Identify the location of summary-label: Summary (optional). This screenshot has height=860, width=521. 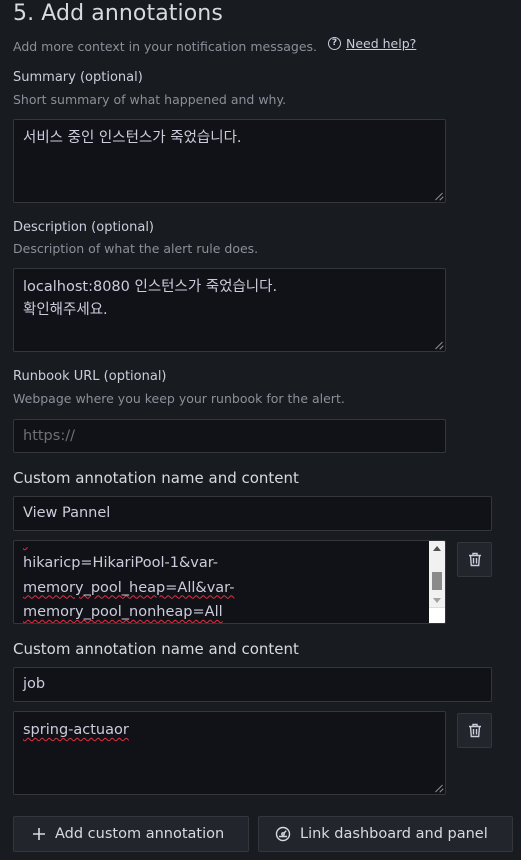
(78, 77).